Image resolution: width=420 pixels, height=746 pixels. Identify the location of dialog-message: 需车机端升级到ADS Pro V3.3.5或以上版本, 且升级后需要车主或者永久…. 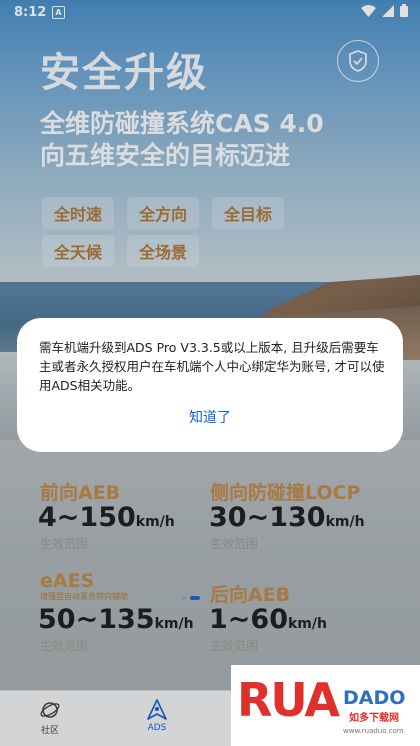
(212, 366).